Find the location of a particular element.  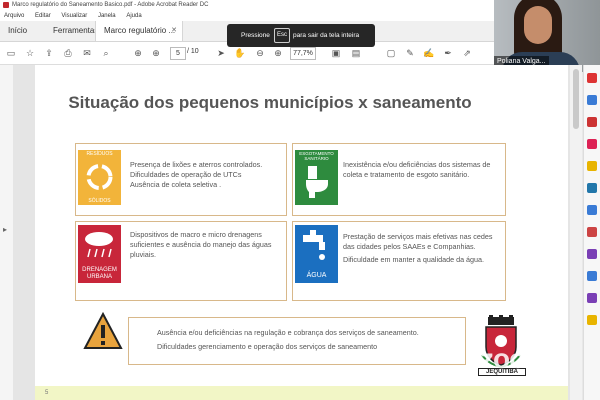

left-navigation-panel: ▸ is located at coordinates (7, 232).